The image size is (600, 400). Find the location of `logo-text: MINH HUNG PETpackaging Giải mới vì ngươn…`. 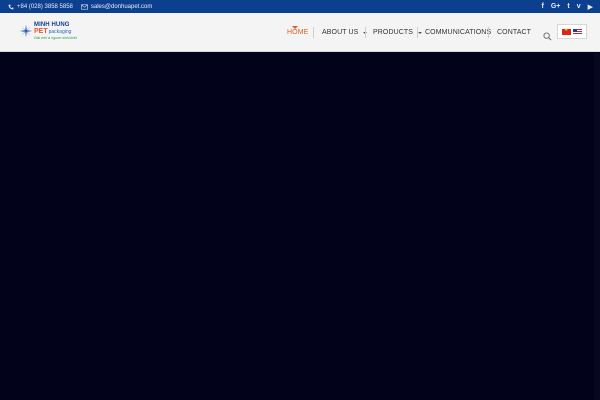

logo-text: MINH HUNG PETpackaging Giải mới vì ngươn… is located at coordinates (55, 31).